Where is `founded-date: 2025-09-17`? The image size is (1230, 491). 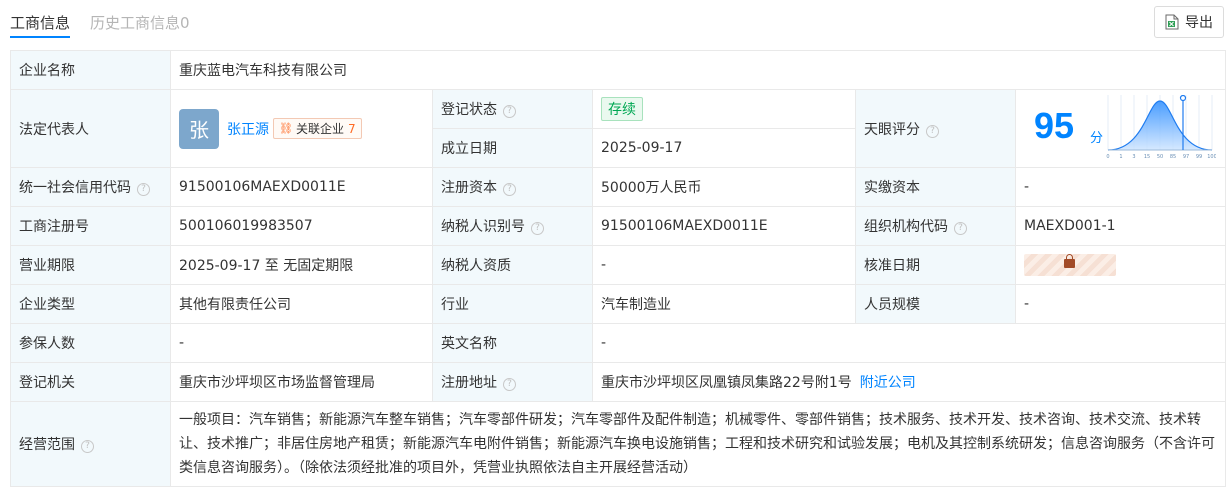 founded-date: 2025-09-17 is located at coordinates (724, 148).